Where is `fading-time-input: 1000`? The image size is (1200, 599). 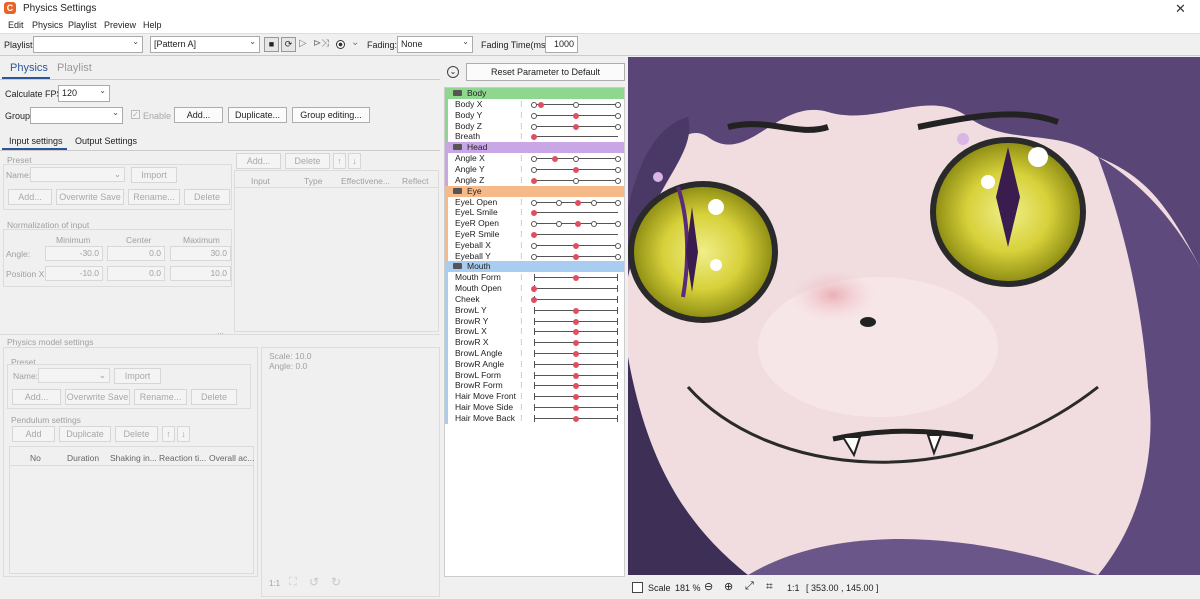
fading-time-input: 1000 is located at coordinates (561, 44).